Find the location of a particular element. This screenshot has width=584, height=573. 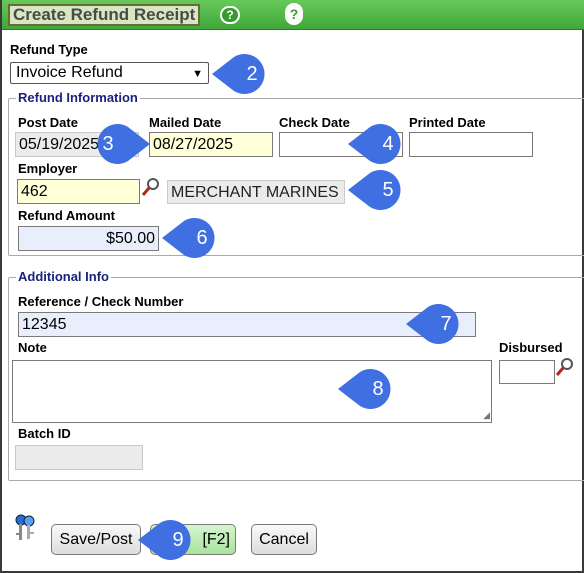

additional-info-legend: Additional Info is located at coordinates (63, 276).